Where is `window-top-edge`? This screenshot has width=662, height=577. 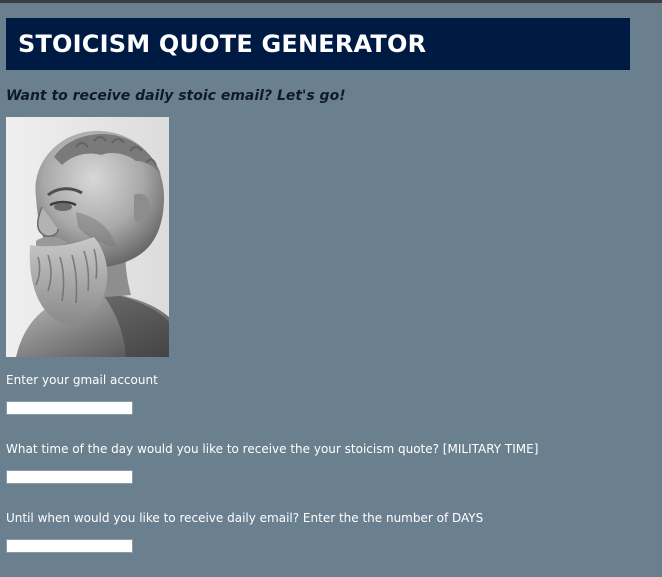
window-top-edge is located at coordinates (331, 1).